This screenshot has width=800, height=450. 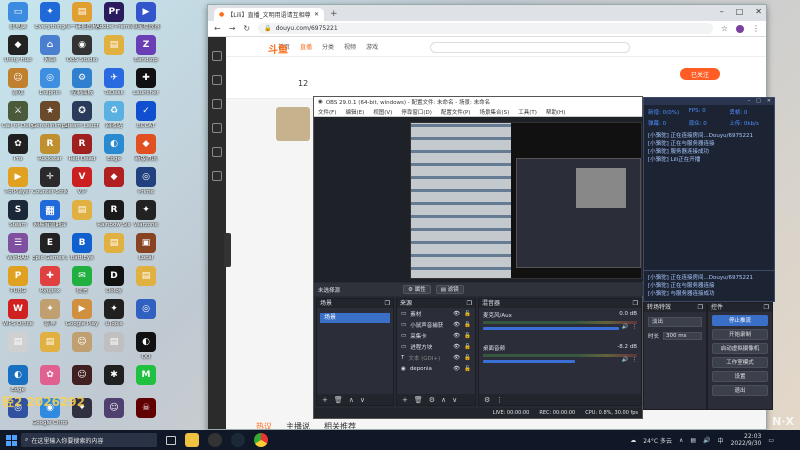 What do you see at coordinates (436, 324) in the screenshot?
I see `source-row: ▭ 小鼠声音捕获 👁 🔓` at bounding box center [436, 324].